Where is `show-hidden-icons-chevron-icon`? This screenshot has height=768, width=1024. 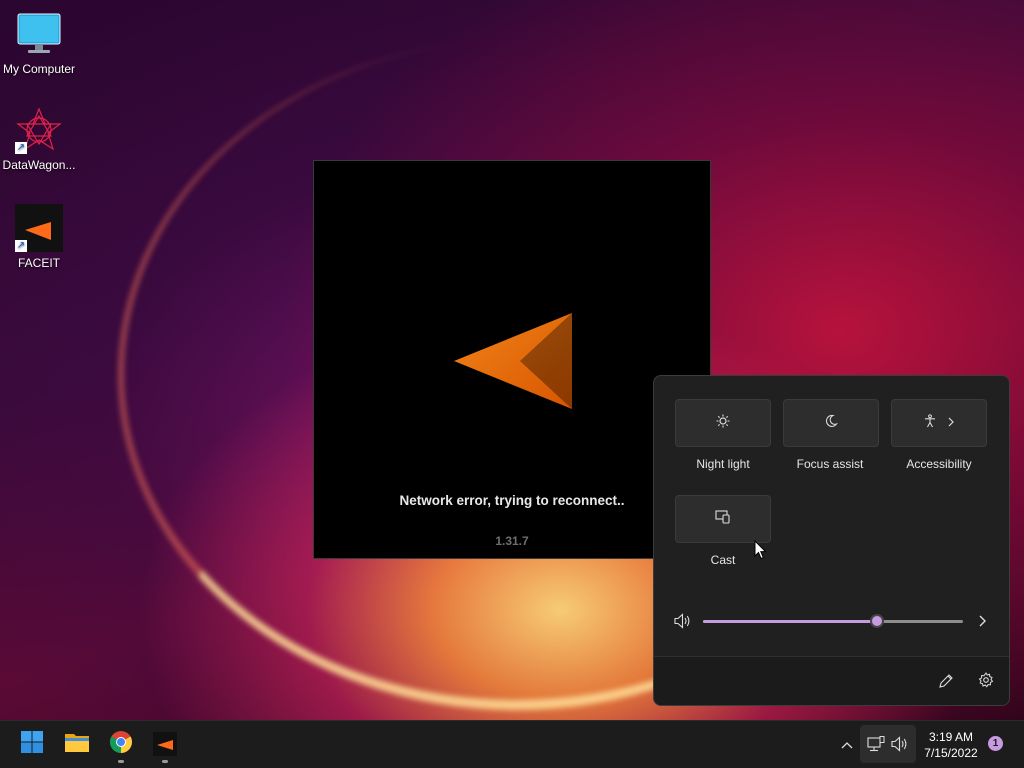
show-hidden-icons-chevron-icon is located at coordinates (847, 746).